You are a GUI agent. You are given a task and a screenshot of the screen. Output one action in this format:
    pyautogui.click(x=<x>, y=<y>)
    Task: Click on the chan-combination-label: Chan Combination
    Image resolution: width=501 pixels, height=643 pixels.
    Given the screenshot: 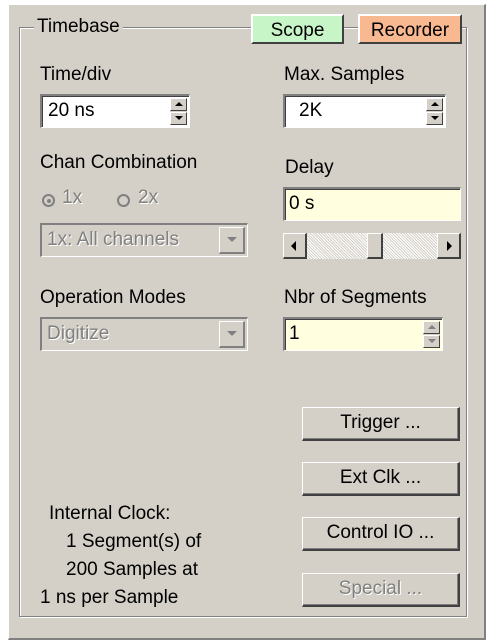 What is the action you would take?
    pyautogui.click(x=119, y=162)
    